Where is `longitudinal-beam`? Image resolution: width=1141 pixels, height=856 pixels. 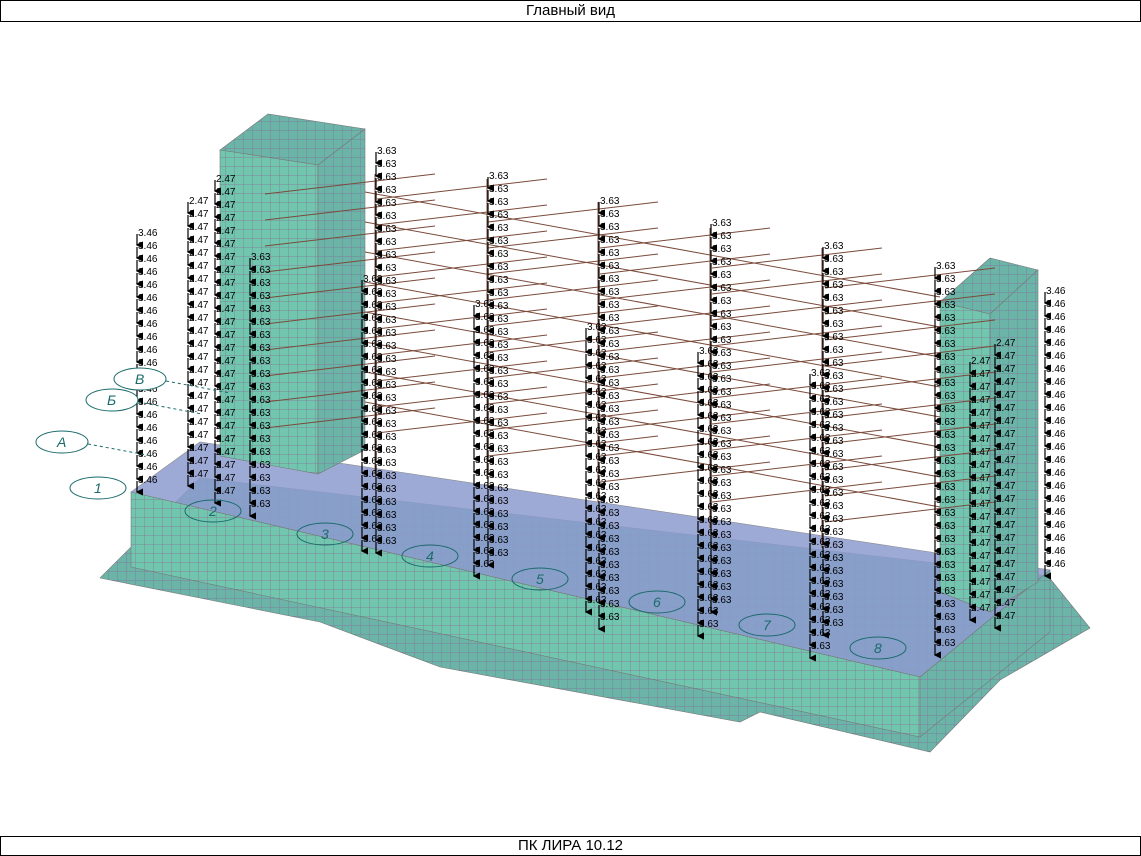 longitudinal-beam is located at coordinates (652, 244).